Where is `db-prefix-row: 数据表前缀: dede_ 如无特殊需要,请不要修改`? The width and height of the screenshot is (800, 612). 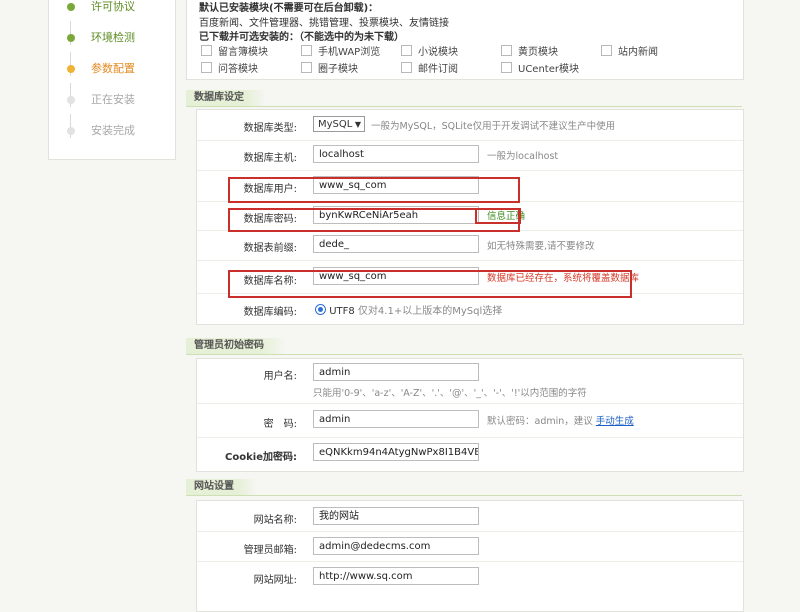
db-prefix-row: 数据表前缀: dede_ 如无特殊需要,请不要修改 is located at coordinates (470, 245).